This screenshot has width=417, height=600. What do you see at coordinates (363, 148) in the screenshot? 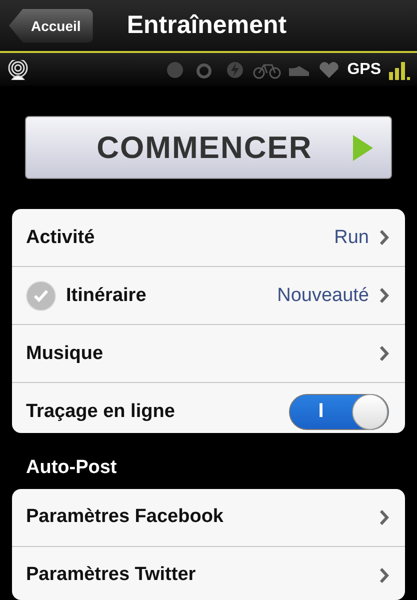
I see `play-icon` at bounding box center [363, 148].